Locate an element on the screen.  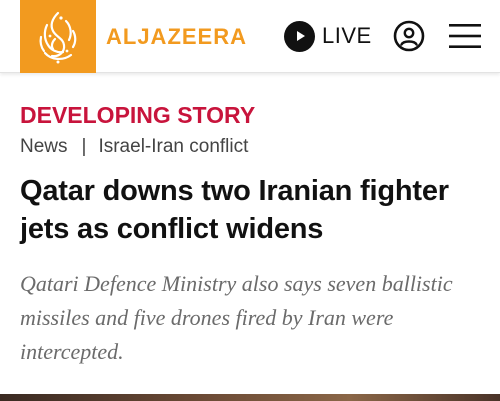
aljazeera-logo-icon is located at coordinates (58, 36).